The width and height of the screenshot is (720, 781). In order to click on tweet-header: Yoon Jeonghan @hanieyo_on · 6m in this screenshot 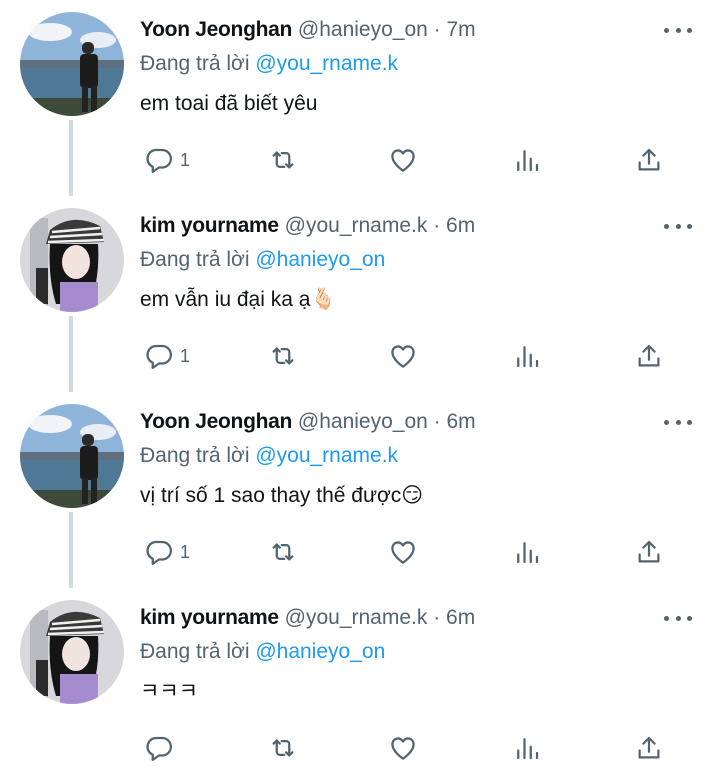, I will do `click(308, 422)`.